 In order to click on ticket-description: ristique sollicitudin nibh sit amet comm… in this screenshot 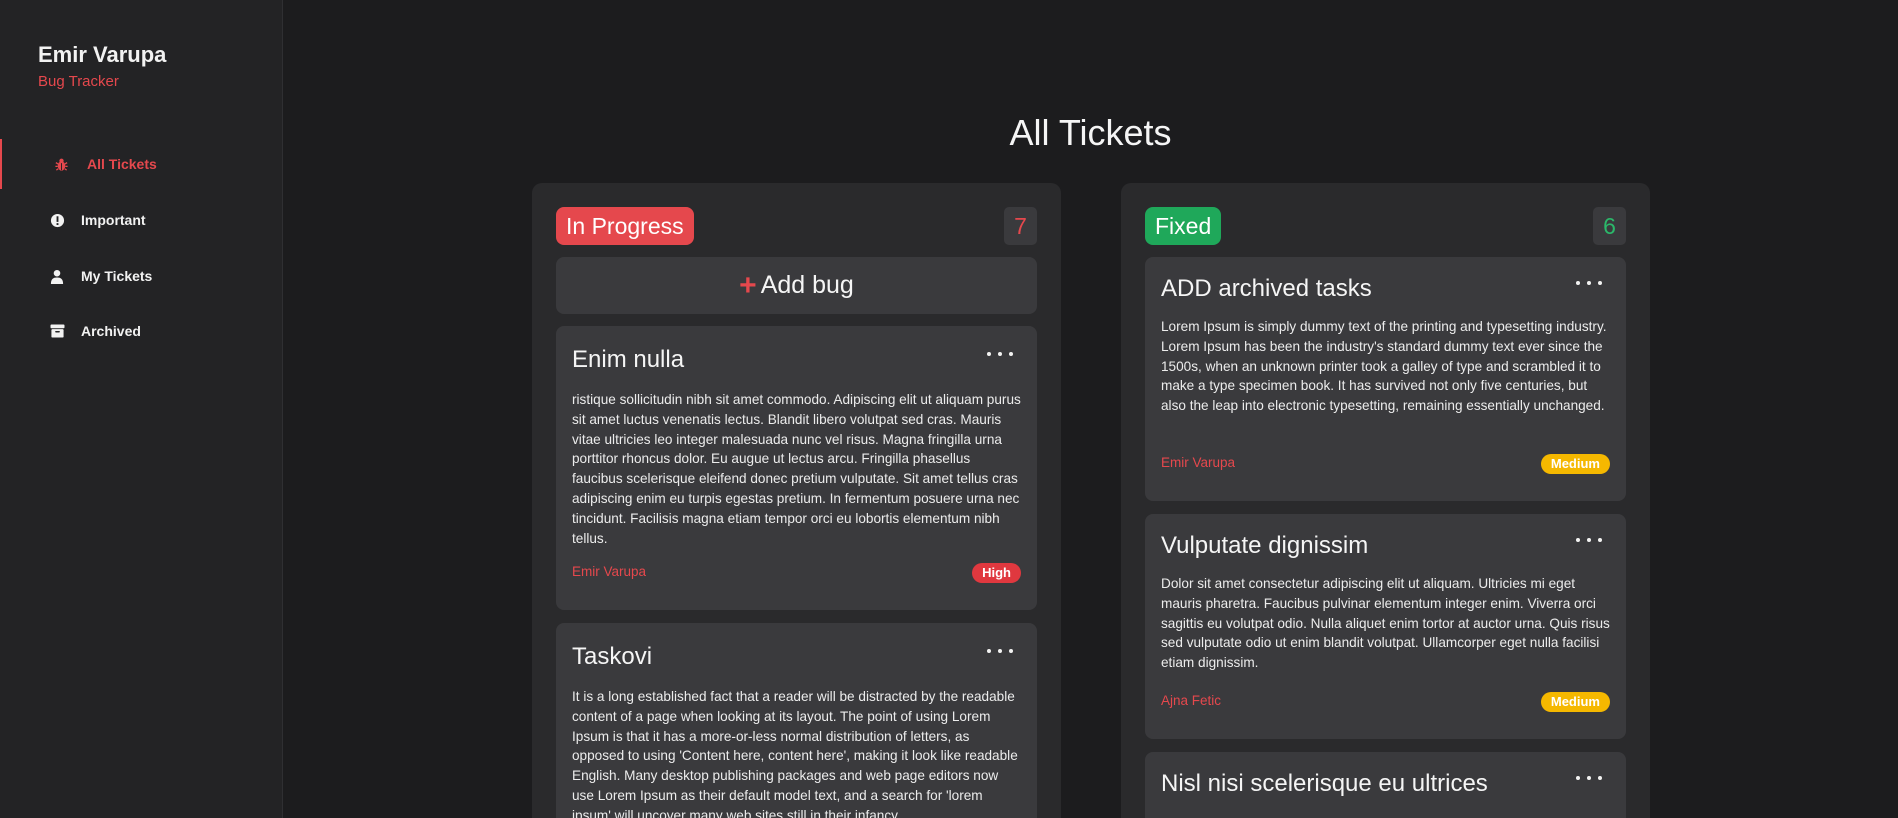, I will do `click(796, 469)`.